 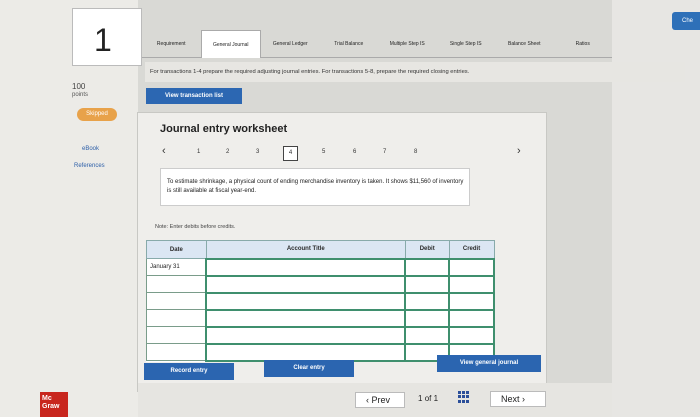 What do you see at coordinates (230, 44) in the screenshot?
I see `tab-general-journal: General Journal` at bounding box center [230, 44].